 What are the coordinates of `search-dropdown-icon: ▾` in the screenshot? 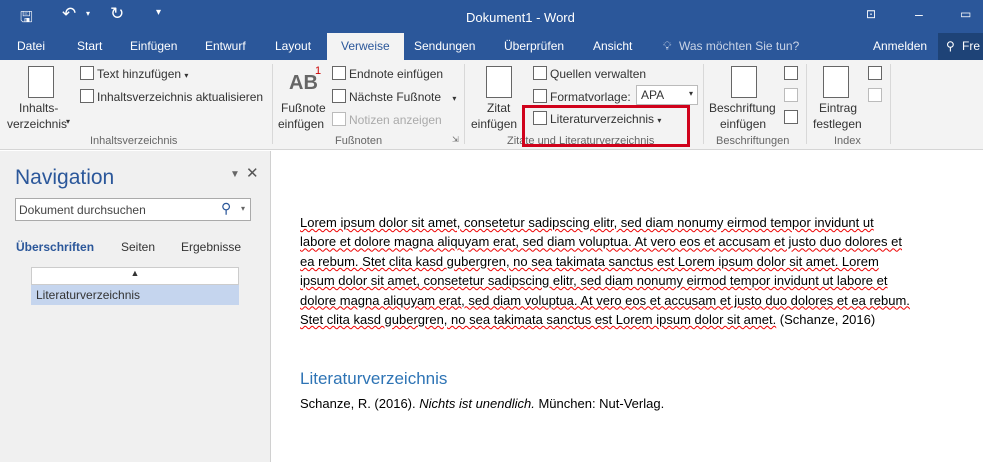 It's located at (243, 208).